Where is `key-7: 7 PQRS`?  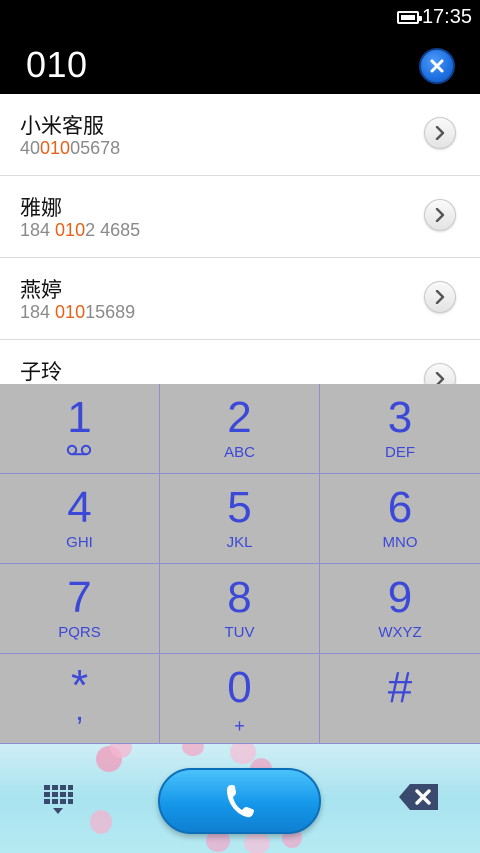 key-7: 7 PQRS is located at coordinates (80, 609).